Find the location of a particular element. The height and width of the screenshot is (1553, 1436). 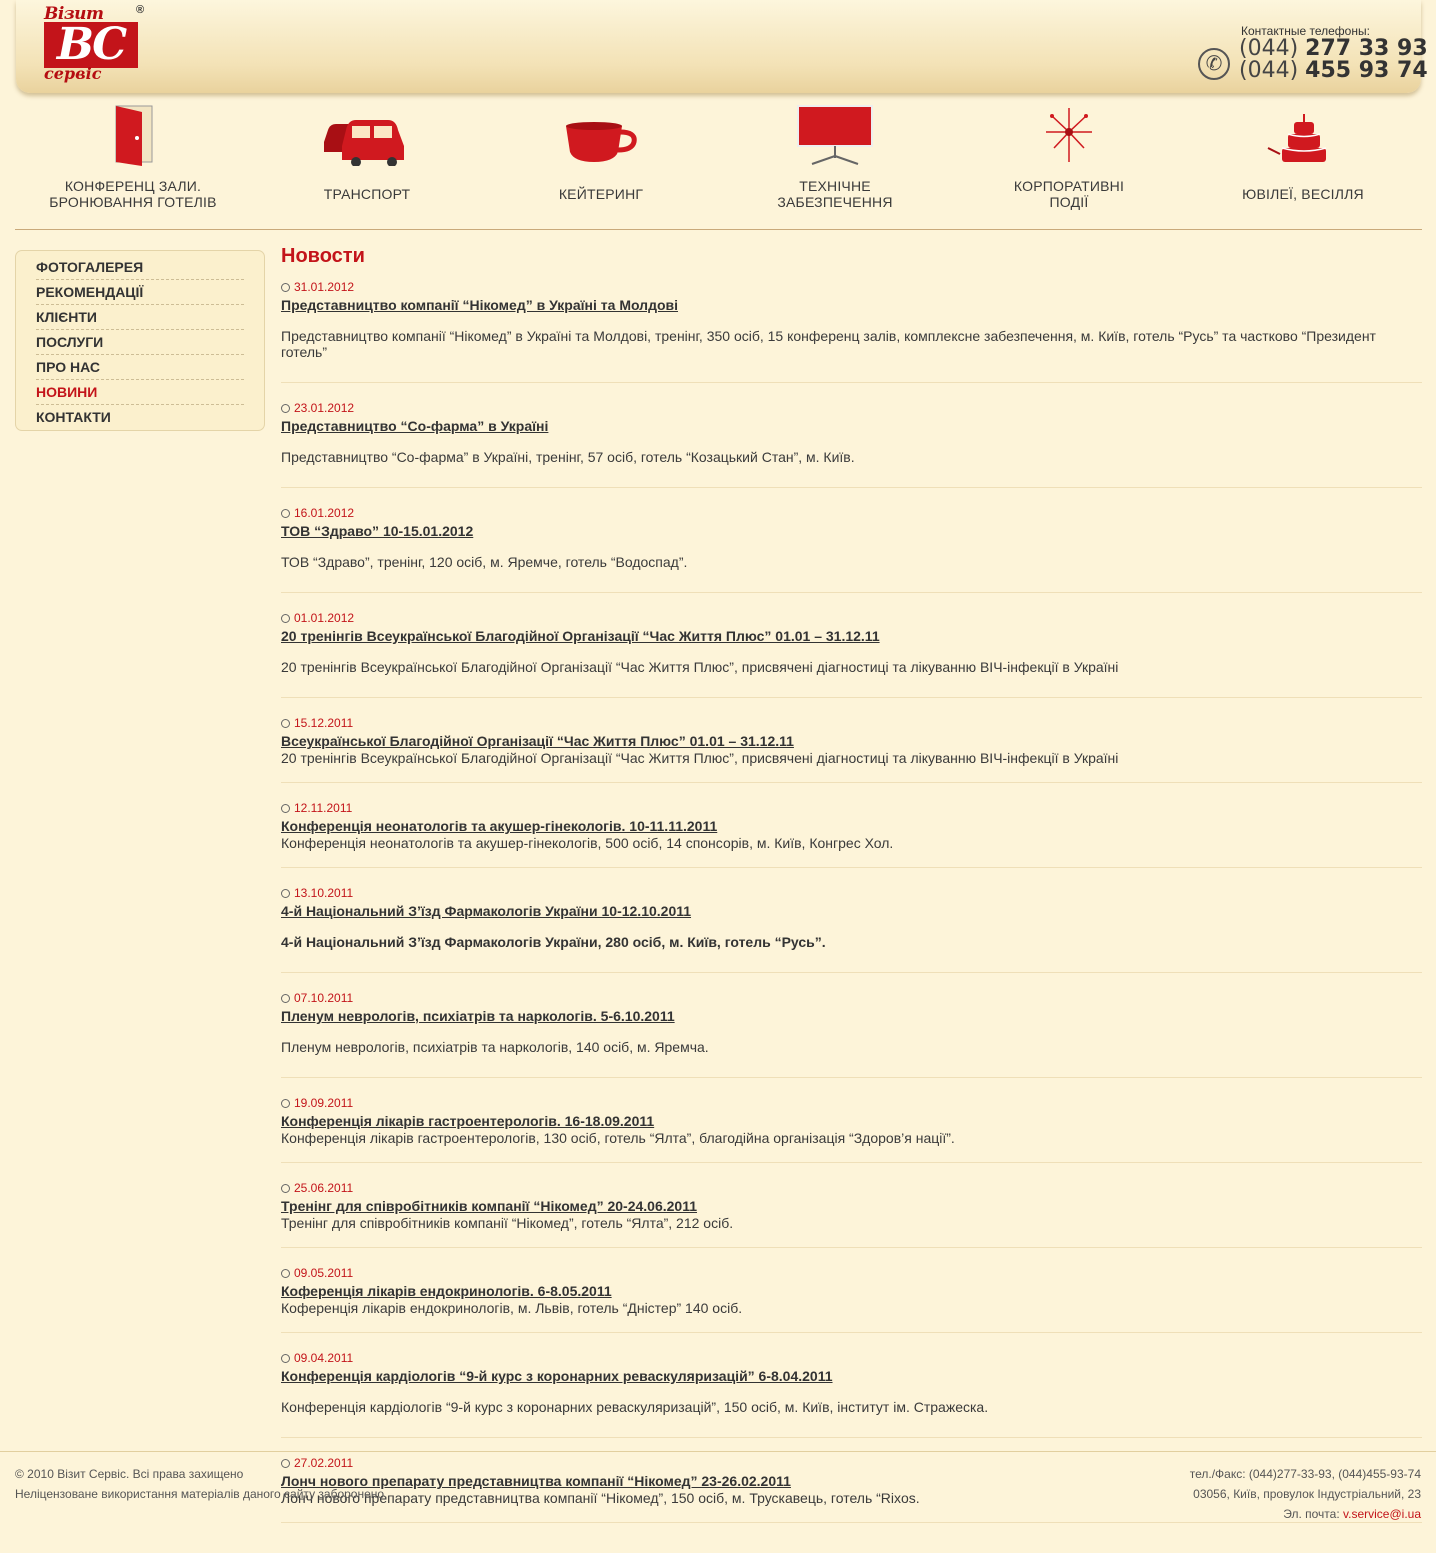

email-link: v.service@i.ua is located at coordinates (1382, 1514).